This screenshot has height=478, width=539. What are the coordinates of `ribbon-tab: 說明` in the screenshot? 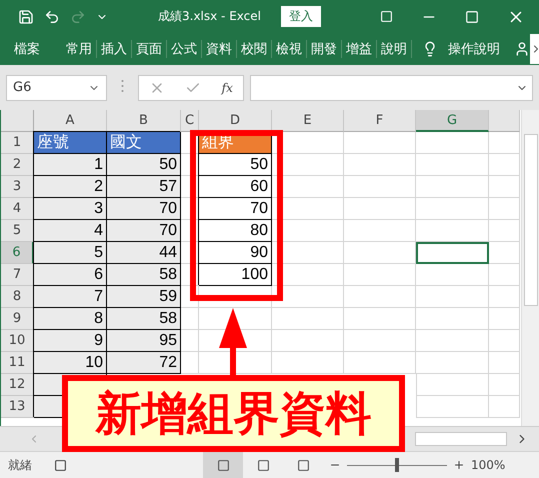 It's located at (394, 49).